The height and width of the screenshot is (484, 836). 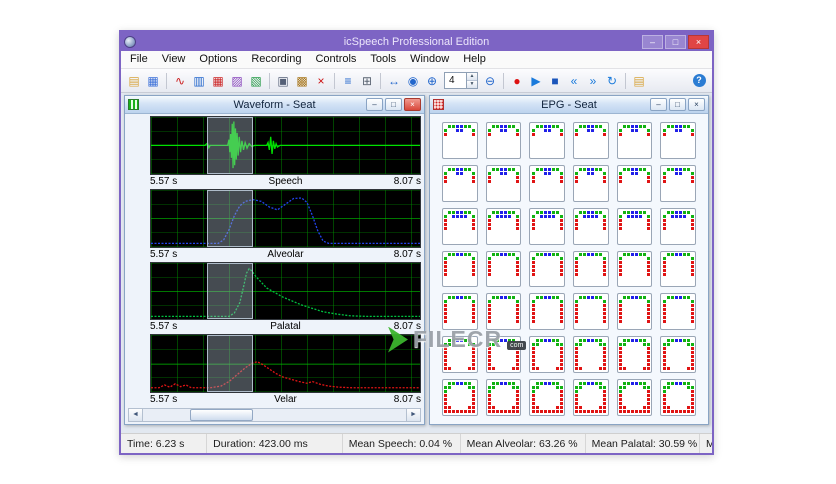 I want to click on window-titlebar: icSpeech Professional Edition – □ ×, so click(x=416, y=41).